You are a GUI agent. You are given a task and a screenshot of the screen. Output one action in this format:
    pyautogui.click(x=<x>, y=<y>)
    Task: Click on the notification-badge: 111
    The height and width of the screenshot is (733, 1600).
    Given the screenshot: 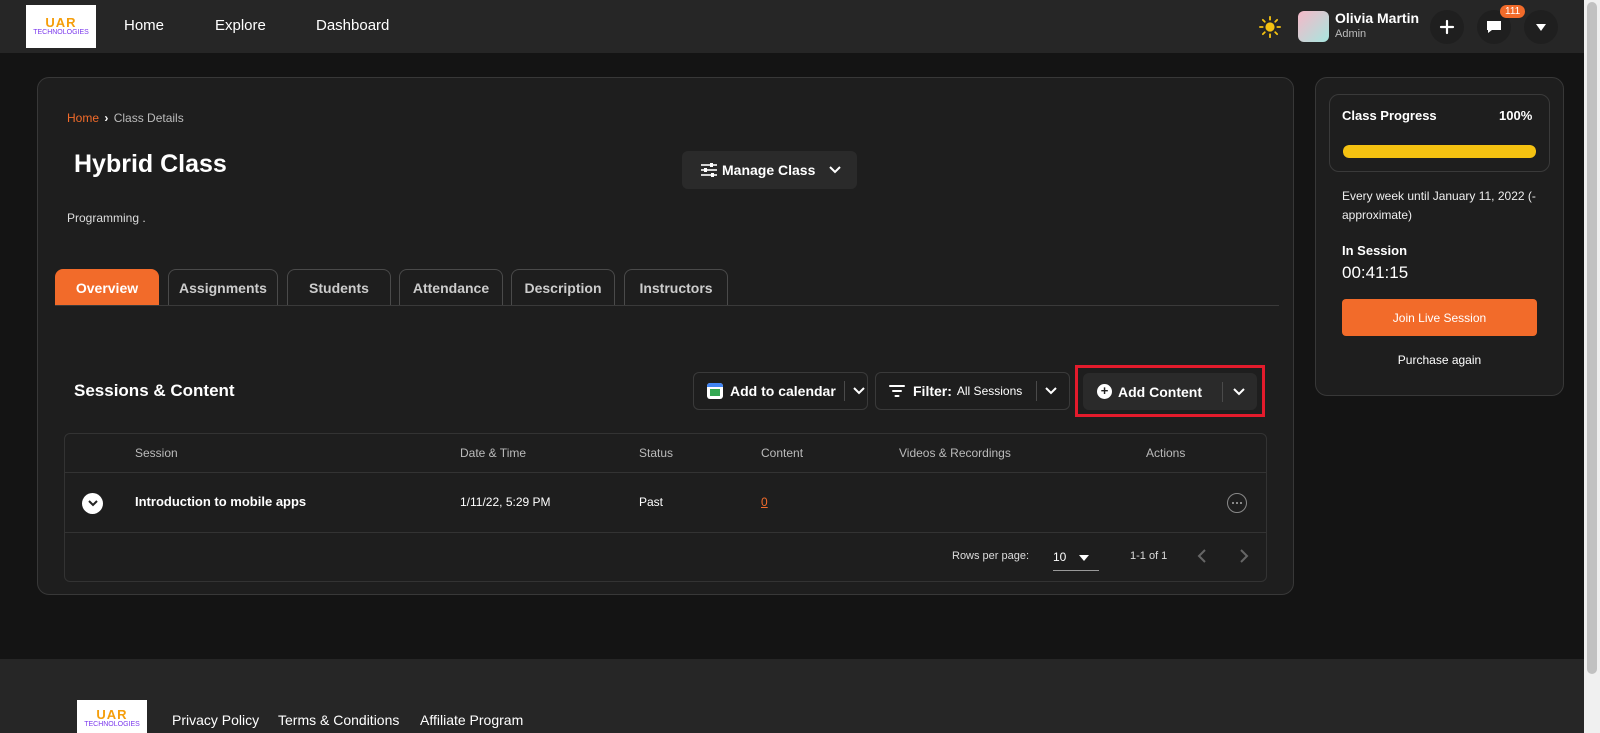 What is the action you would take?
    pyautogui.click(x=1513, y=11)
    